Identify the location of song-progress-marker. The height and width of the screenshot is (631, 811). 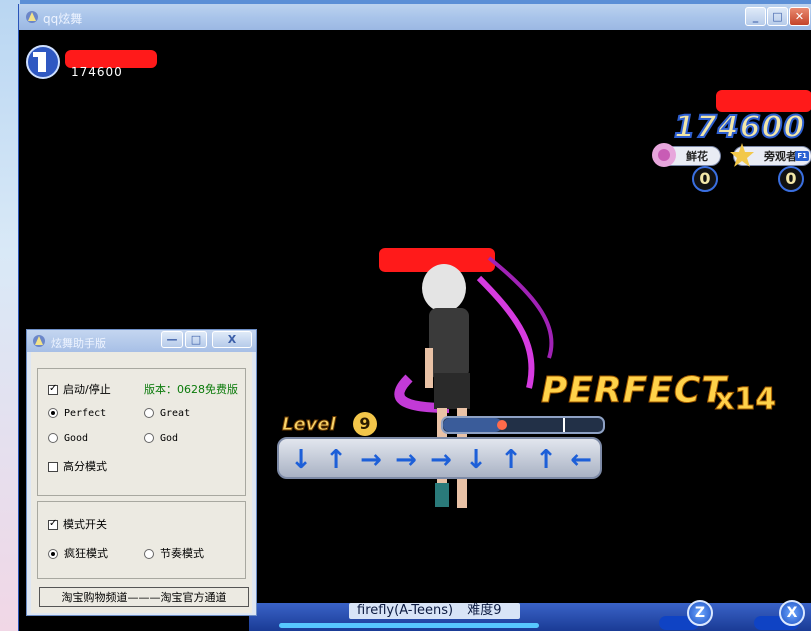
(502, 425).